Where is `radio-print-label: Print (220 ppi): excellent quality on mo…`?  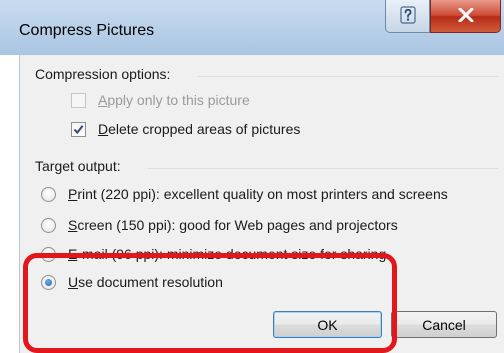
radio-print-label: Print (220 ppi): excellent quality on mo… is located at coordinates (258, 194).